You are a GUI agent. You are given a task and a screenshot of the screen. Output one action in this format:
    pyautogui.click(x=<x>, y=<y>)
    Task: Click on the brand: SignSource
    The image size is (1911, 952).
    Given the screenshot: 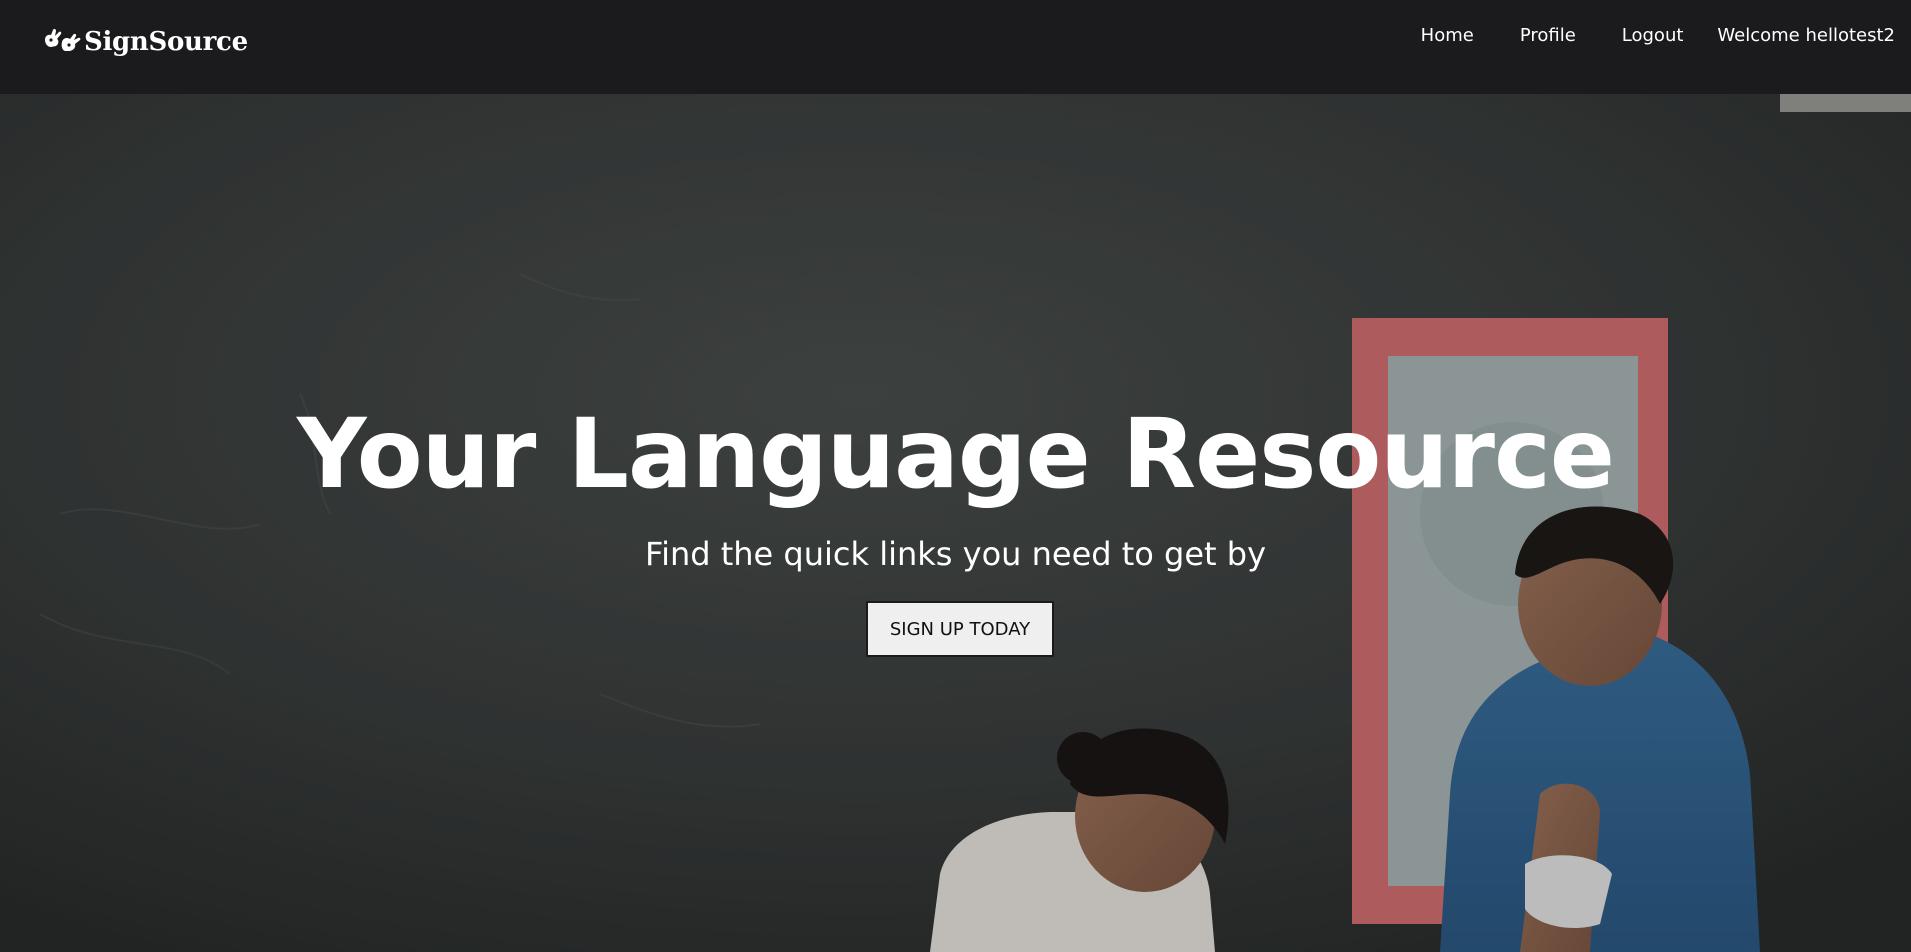 What is the action you would take?
    pyautogui.click(x=145, y=42)
    